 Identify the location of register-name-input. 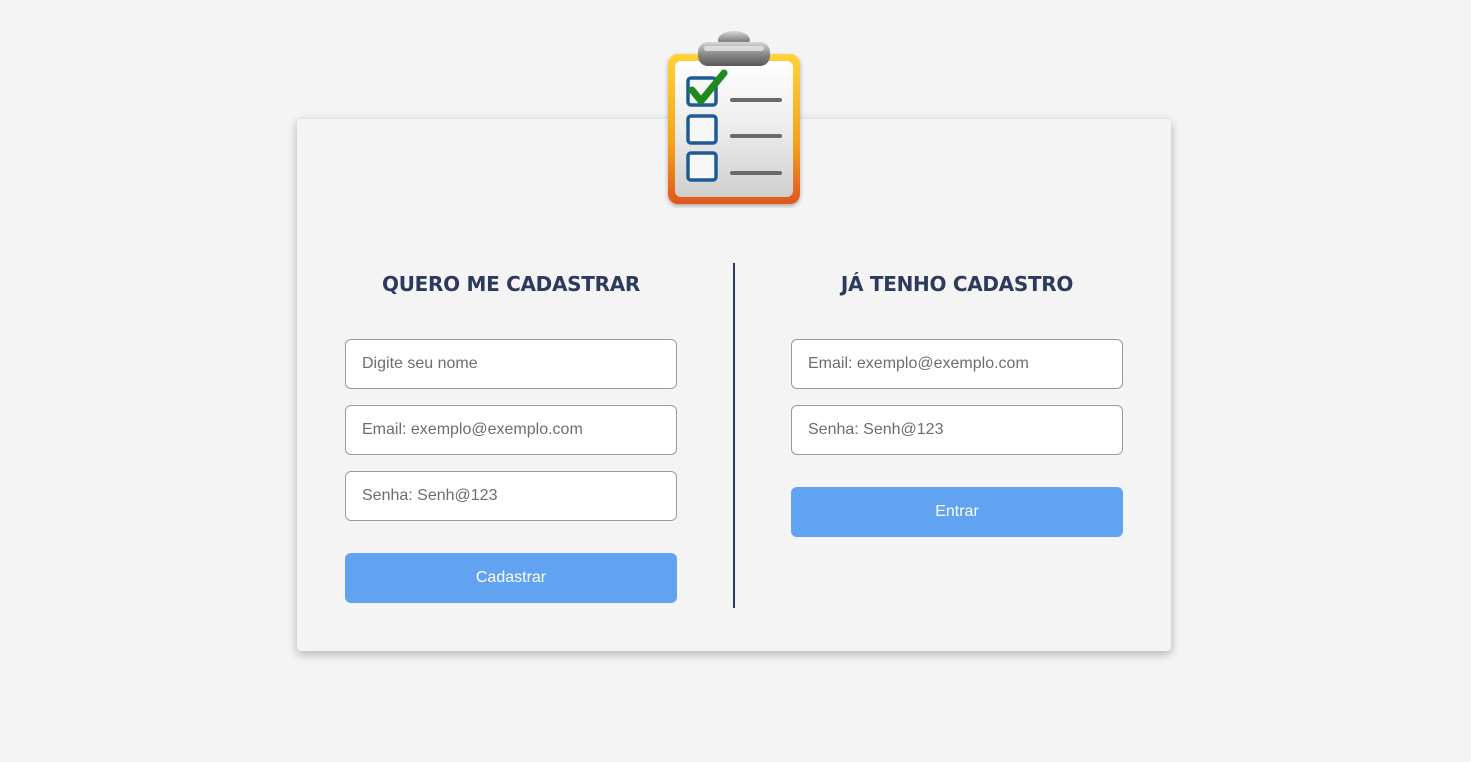
(511, 364).